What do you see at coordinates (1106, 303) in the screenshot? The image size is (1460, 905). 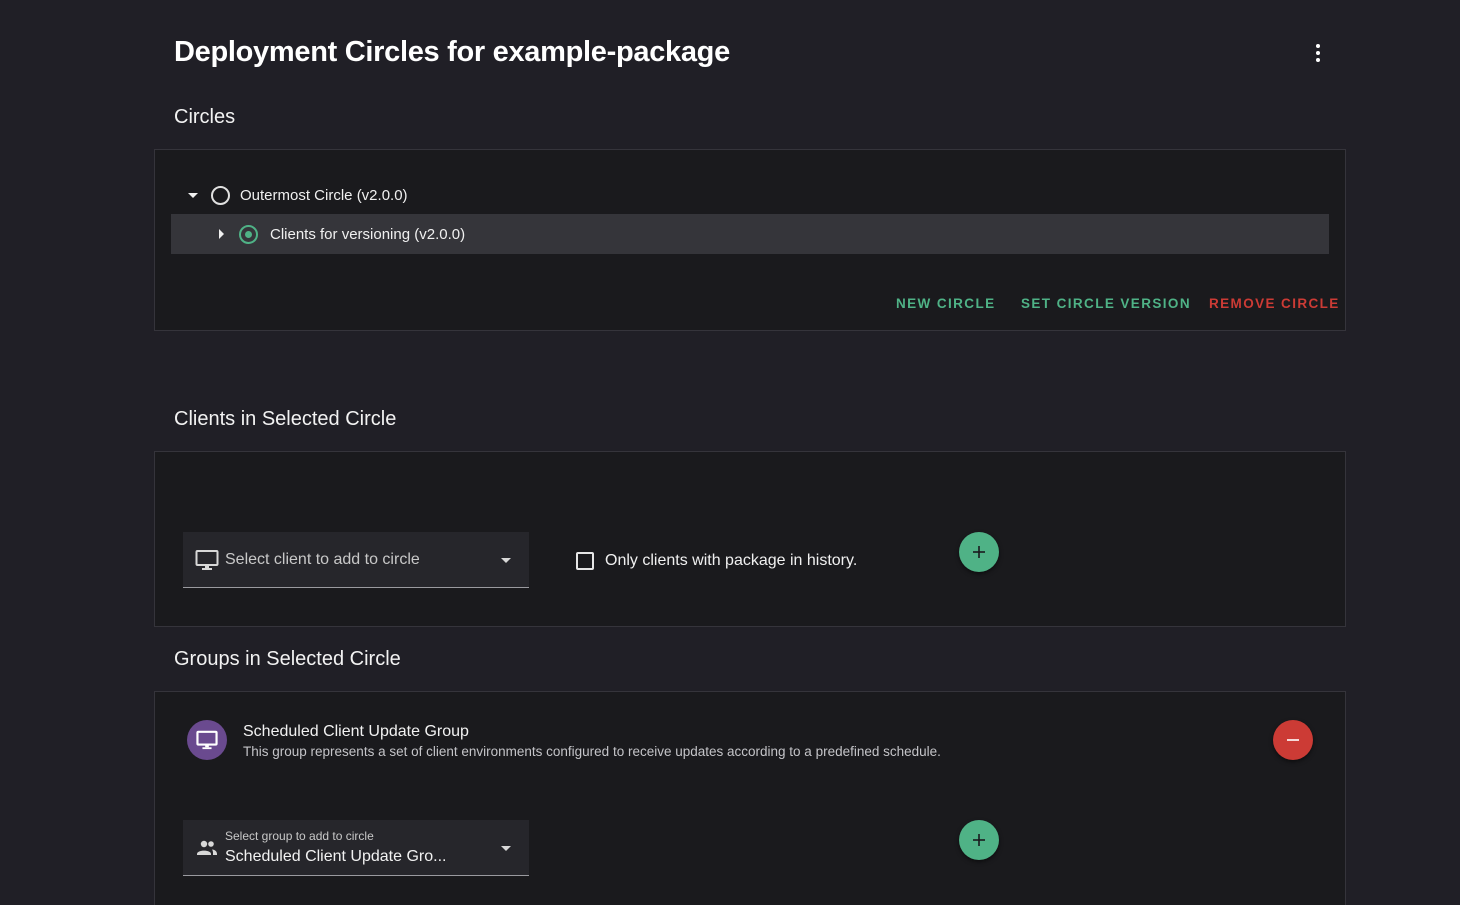 I see `set-circle-version-button: Set Circle Version` at bounding box center [1106, 303].